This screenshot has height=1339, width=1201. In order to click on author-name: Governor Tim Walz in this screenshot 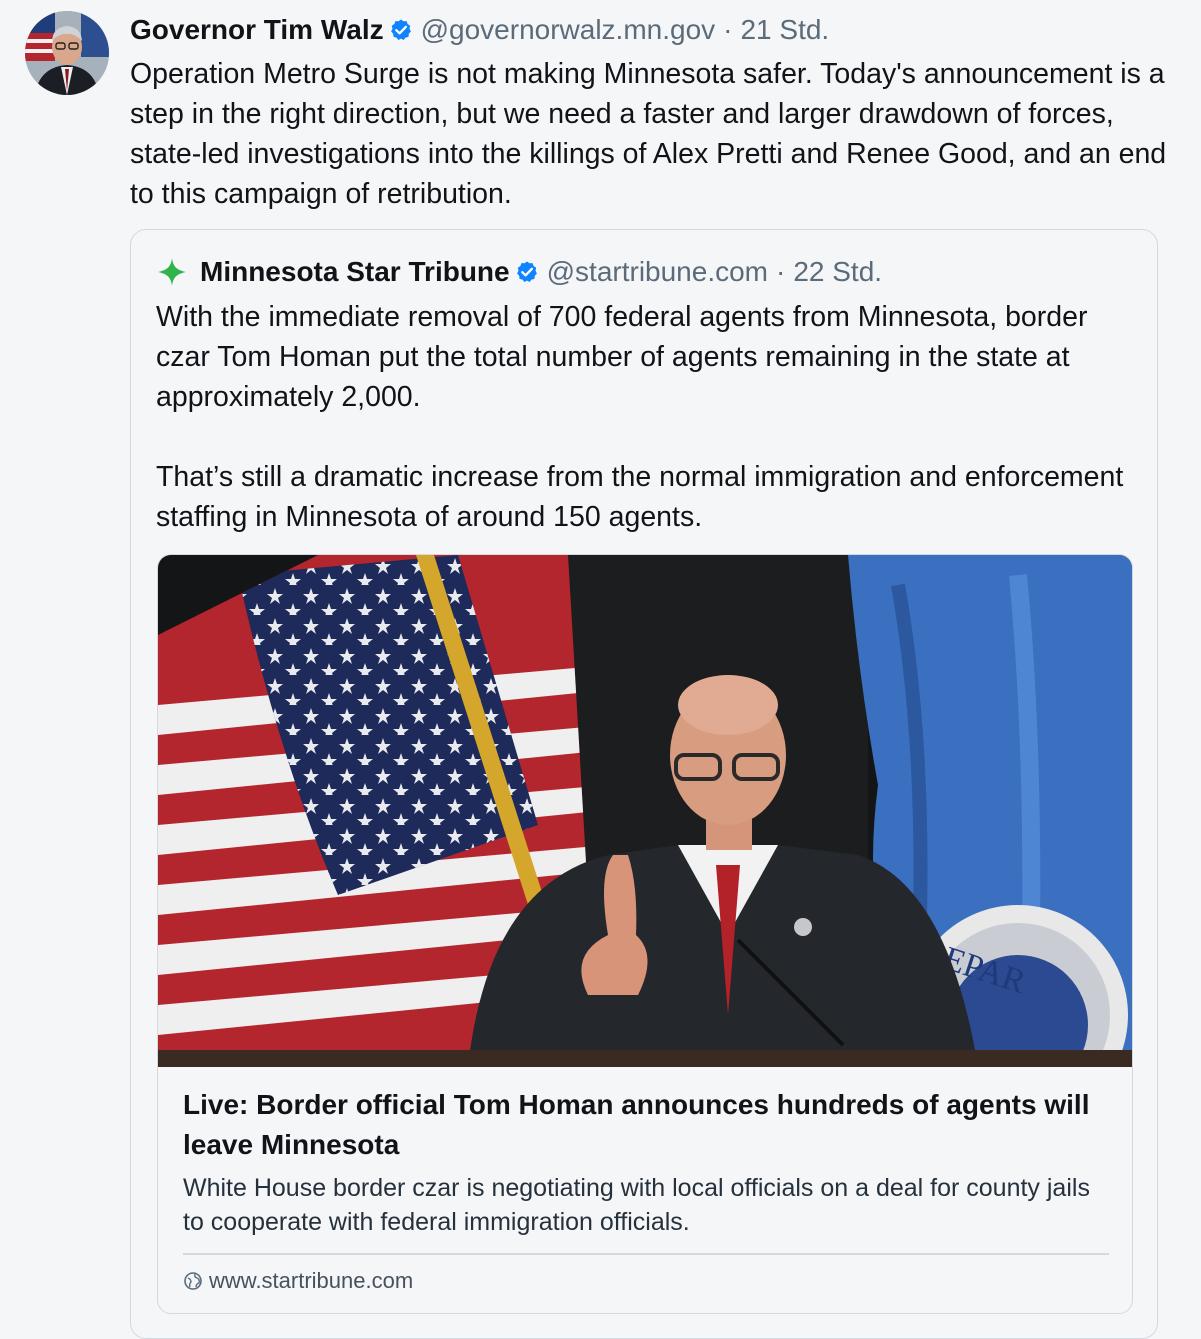, I will do `click(257, 30)`.